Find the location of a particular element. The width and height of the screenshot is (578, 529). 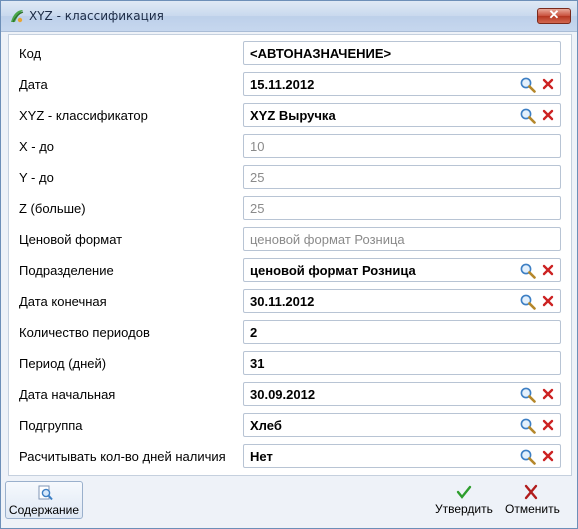

form-row: Подразделение ценовой формат Розница is located at coordinates (290, 270).